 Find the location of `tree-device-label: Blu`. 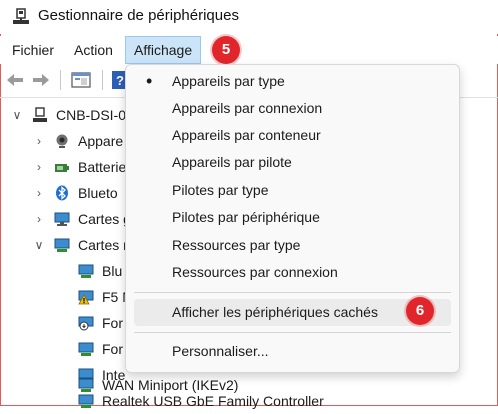

tree-device-label: Blu is located at coordinates (112, 271).